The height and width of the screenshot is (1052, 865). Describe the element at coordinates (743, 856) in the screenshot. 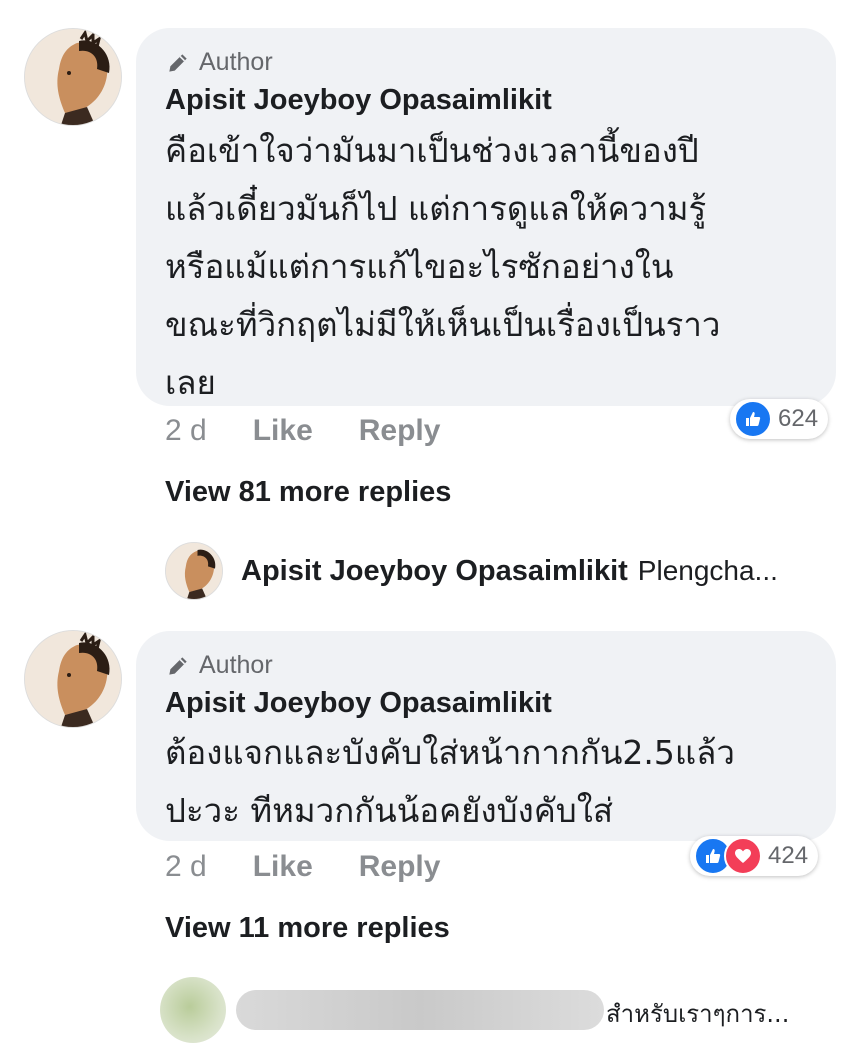

I see `love-icon` at that location.